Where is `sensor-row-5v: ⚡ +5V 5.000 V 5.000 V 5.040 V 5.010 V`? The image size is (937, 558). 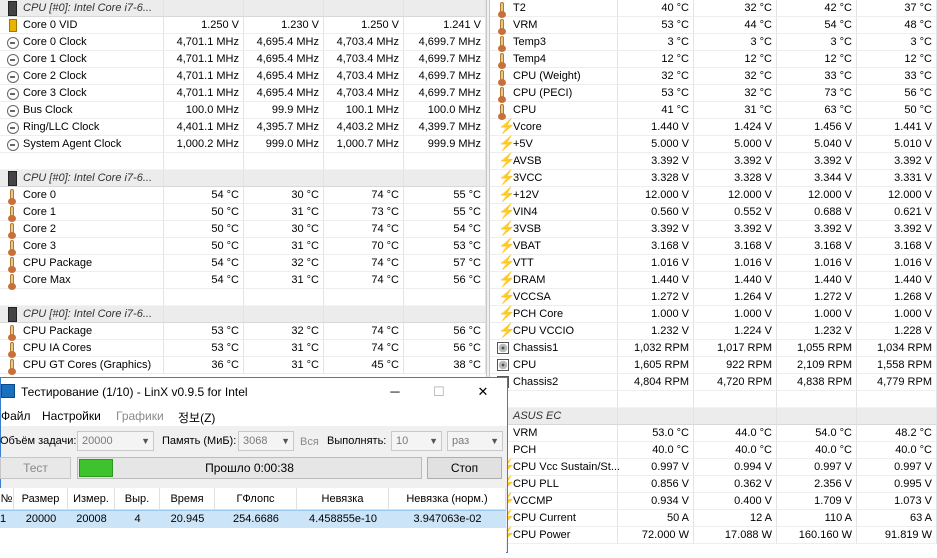
sensor-row-5v: ⚡ +5V 5.000 V 5.000 V 5.040 V 5.010 V is located at coordinates (713, 144).